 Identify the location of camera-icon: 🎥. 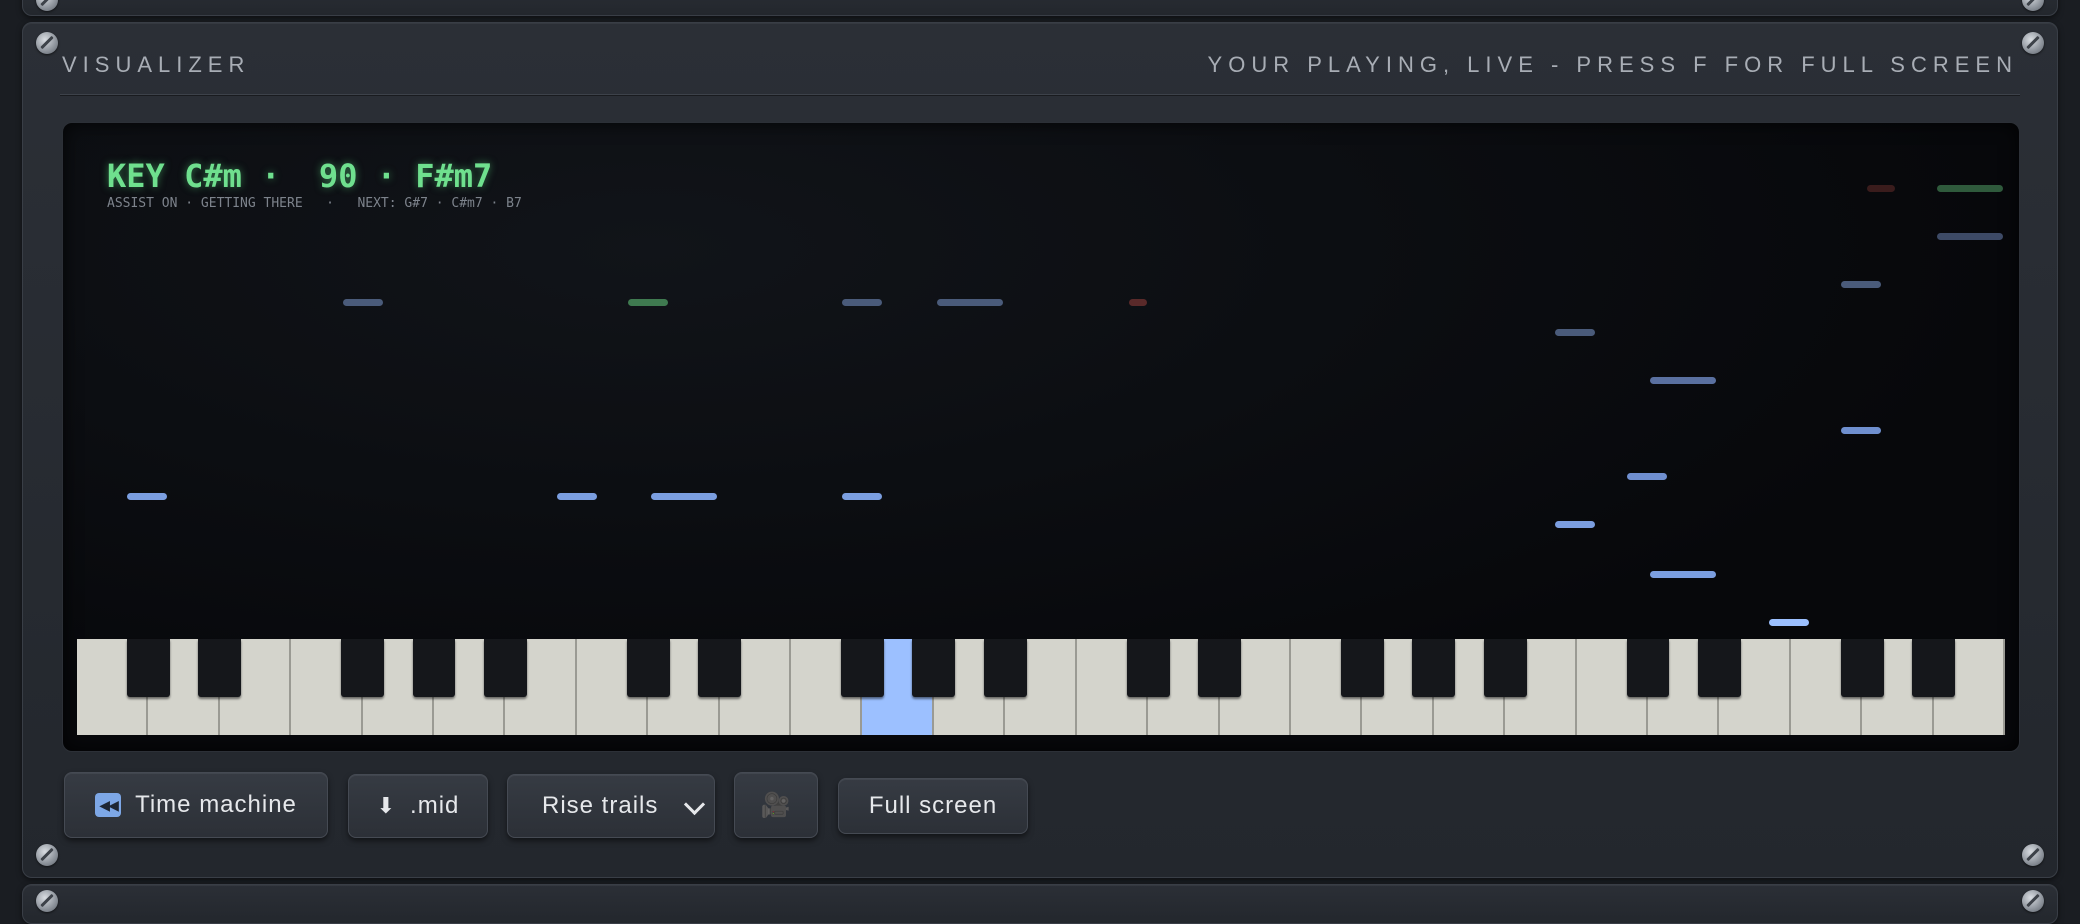
(776, 805).